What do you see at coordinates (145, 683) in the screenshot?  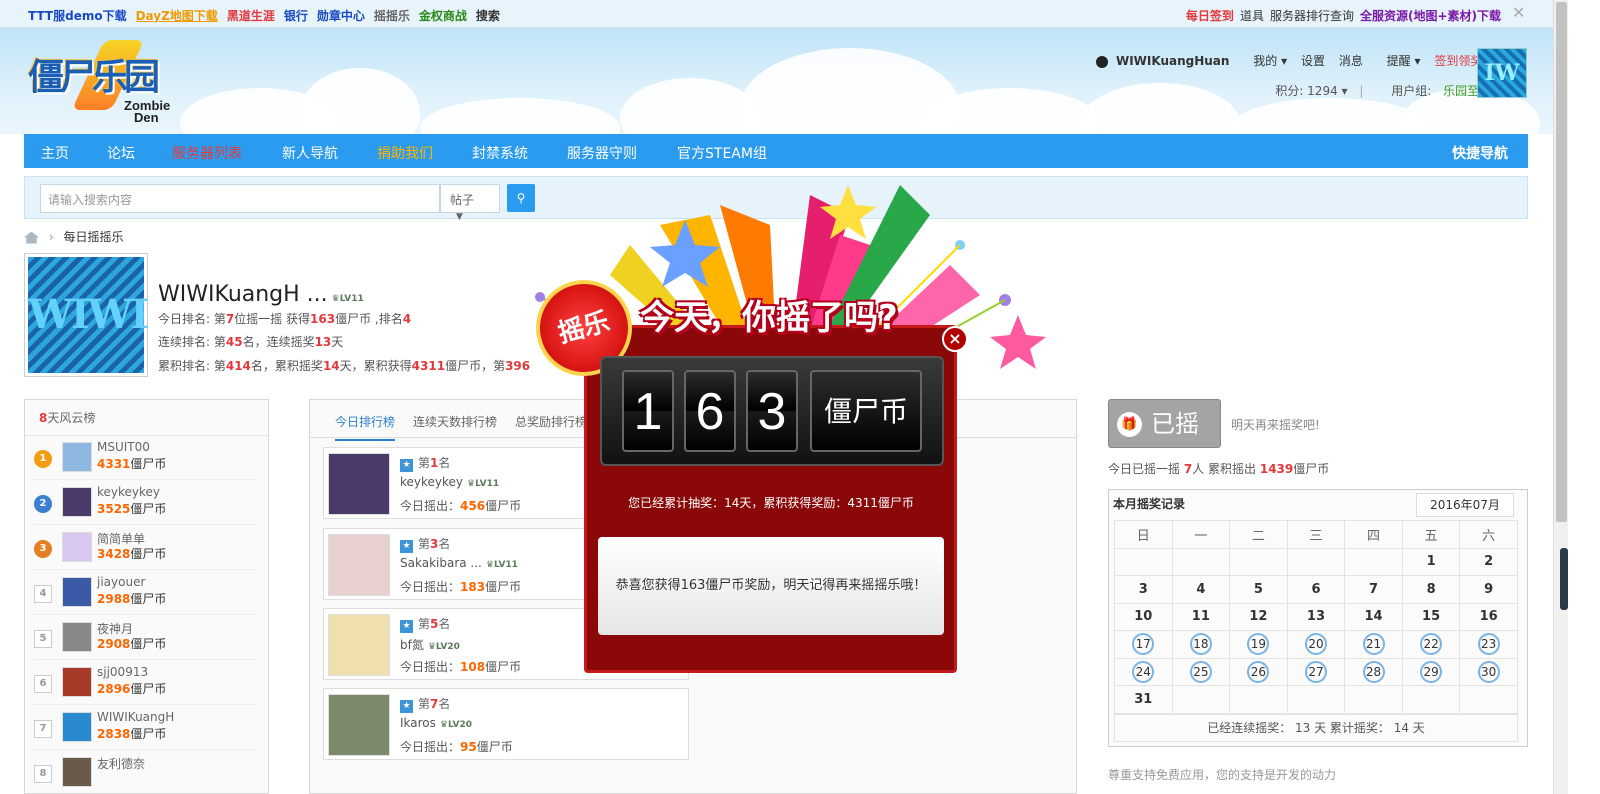 I see `leaderboard-row: 6 sjj00913 2896僵尸币` at bounding box center [145, 683].